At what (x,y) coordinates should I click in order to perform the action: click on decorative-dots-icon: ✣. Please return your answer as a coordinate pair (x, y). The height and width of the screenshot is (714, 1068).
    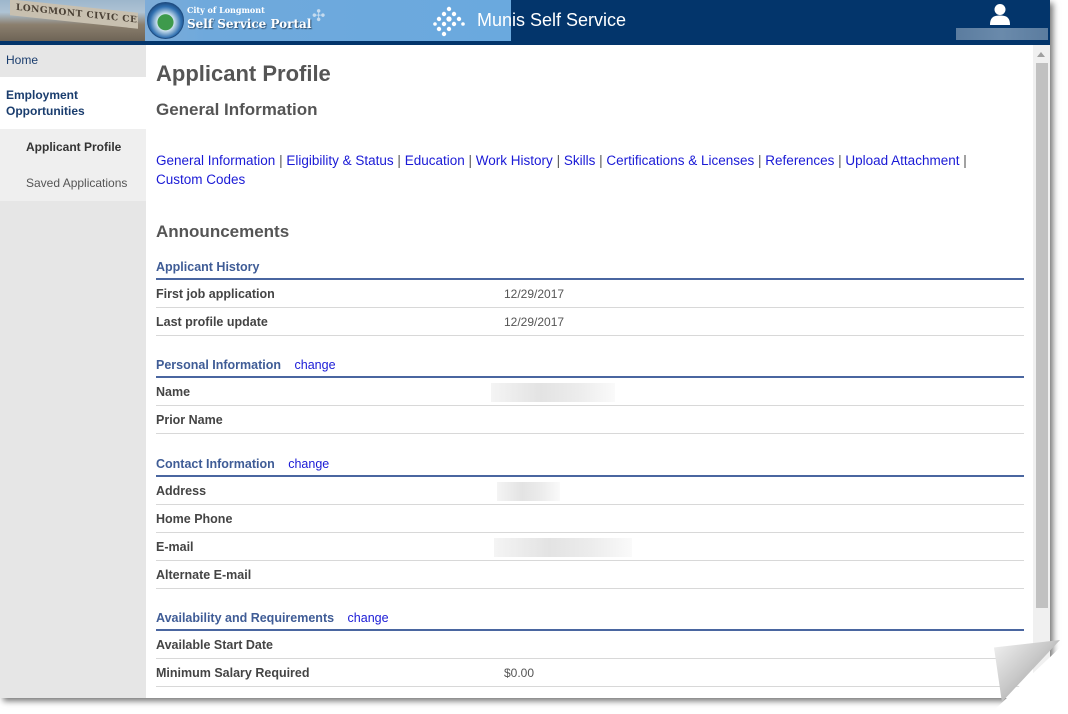
    Looking at the image, I should click on (319, 15).